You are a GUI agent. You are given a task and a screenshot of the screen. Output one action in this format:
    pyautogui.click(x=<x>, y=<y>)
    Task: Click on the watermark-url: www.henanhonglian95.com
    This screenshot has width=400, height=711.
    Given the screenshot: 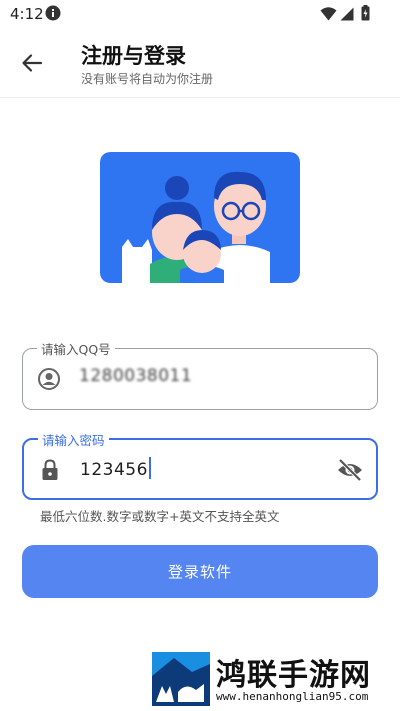 What is the action you would take?
    pyautogui.click(x=292, y=696)
    